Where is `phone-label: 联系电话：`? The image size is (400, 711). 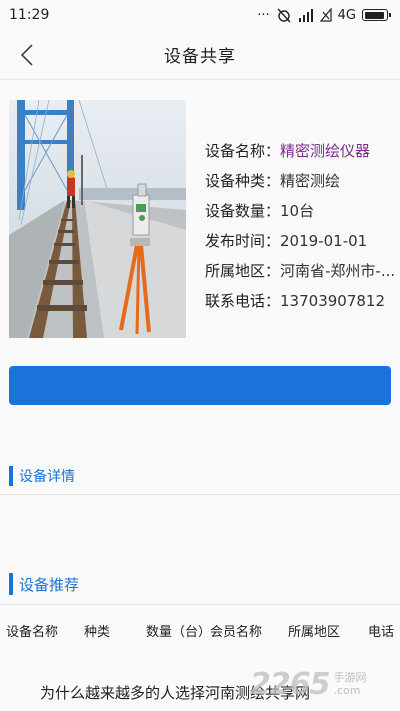 phone-label: 联系电话： is located at coordinates (243, 301).